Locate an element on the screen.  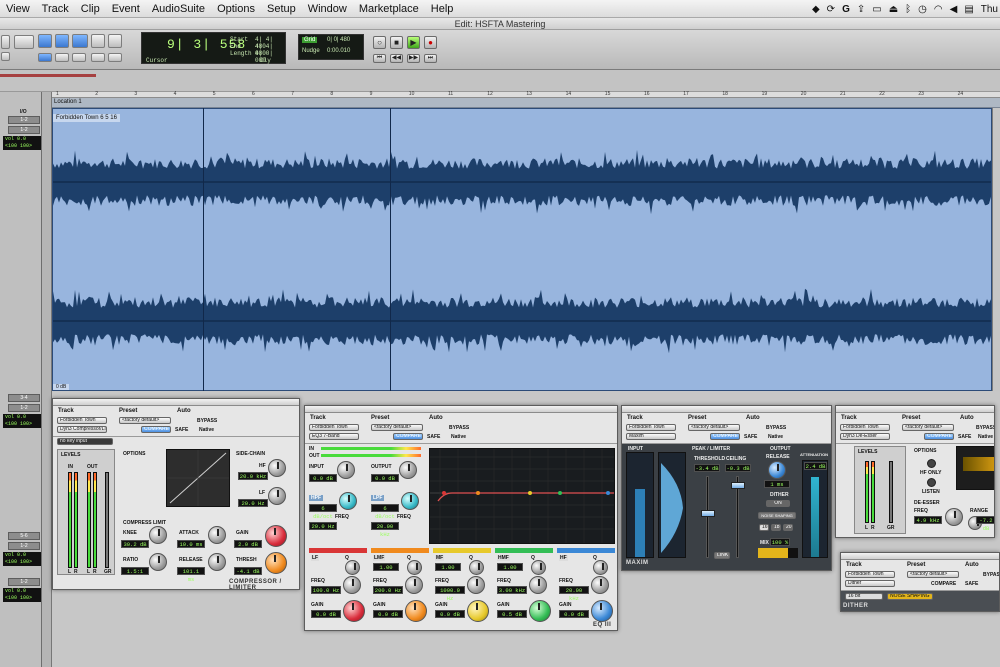
marker-location-1: Location 1 is located at coordinates (68, 102).